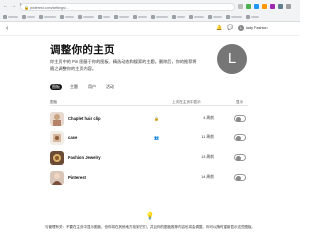  What do you see at coordinates (288, 6) in the screenshot?
I see `menu-icon` at bounding box center [288, 6].